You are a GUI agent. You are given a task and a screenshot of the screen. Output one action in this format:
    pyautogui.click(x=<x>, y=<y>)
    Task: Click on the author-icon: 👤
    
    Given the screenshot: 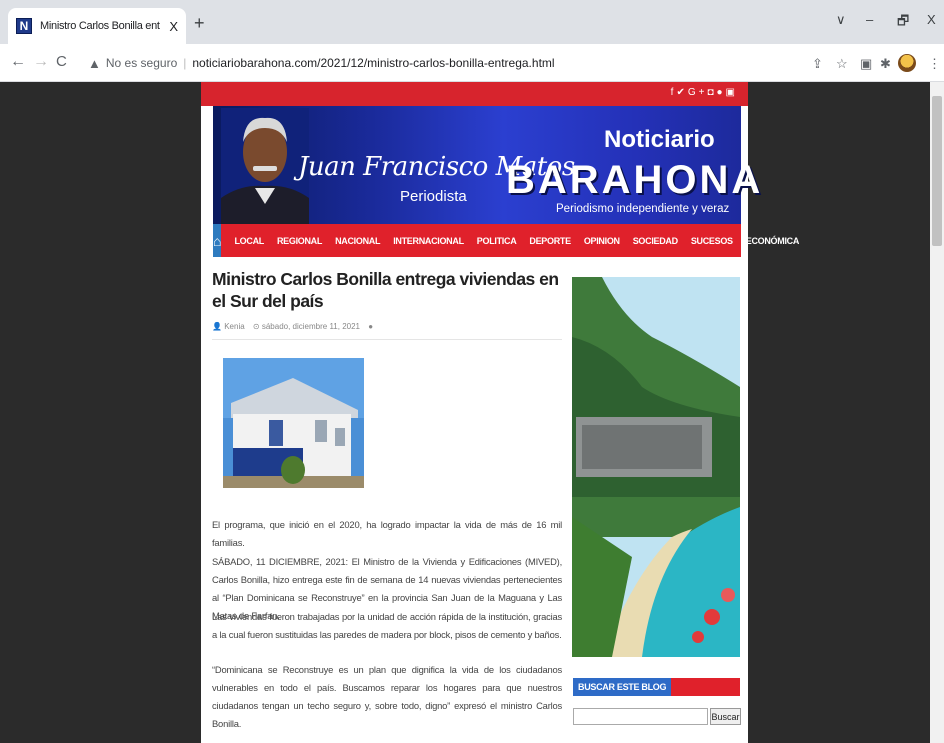 What is the action you would take?
    pyautogui.click(x=217, y=326)
    